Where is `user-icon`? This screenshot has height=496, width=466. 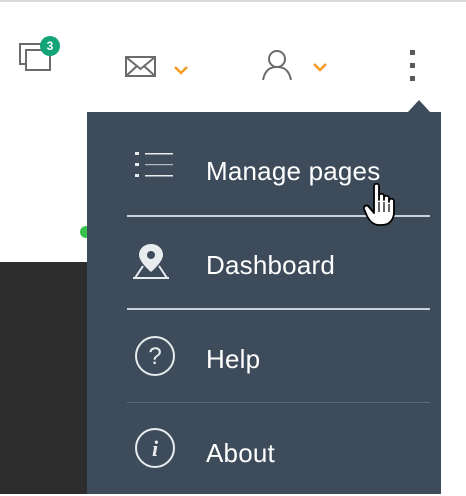
user-icon is located at coordinates (277, 65).